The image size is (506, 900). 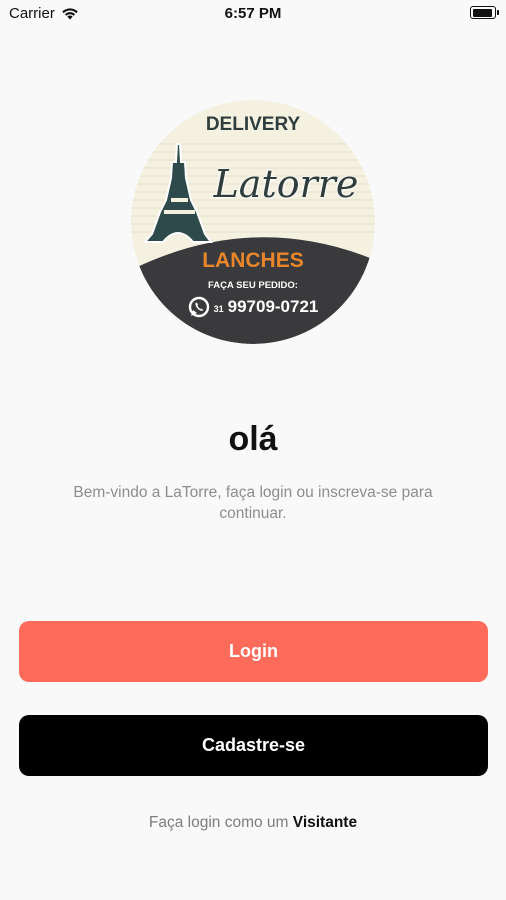 I want to click on guest-login-row: Faça login como um Visitante, so click(x=253, y=823).